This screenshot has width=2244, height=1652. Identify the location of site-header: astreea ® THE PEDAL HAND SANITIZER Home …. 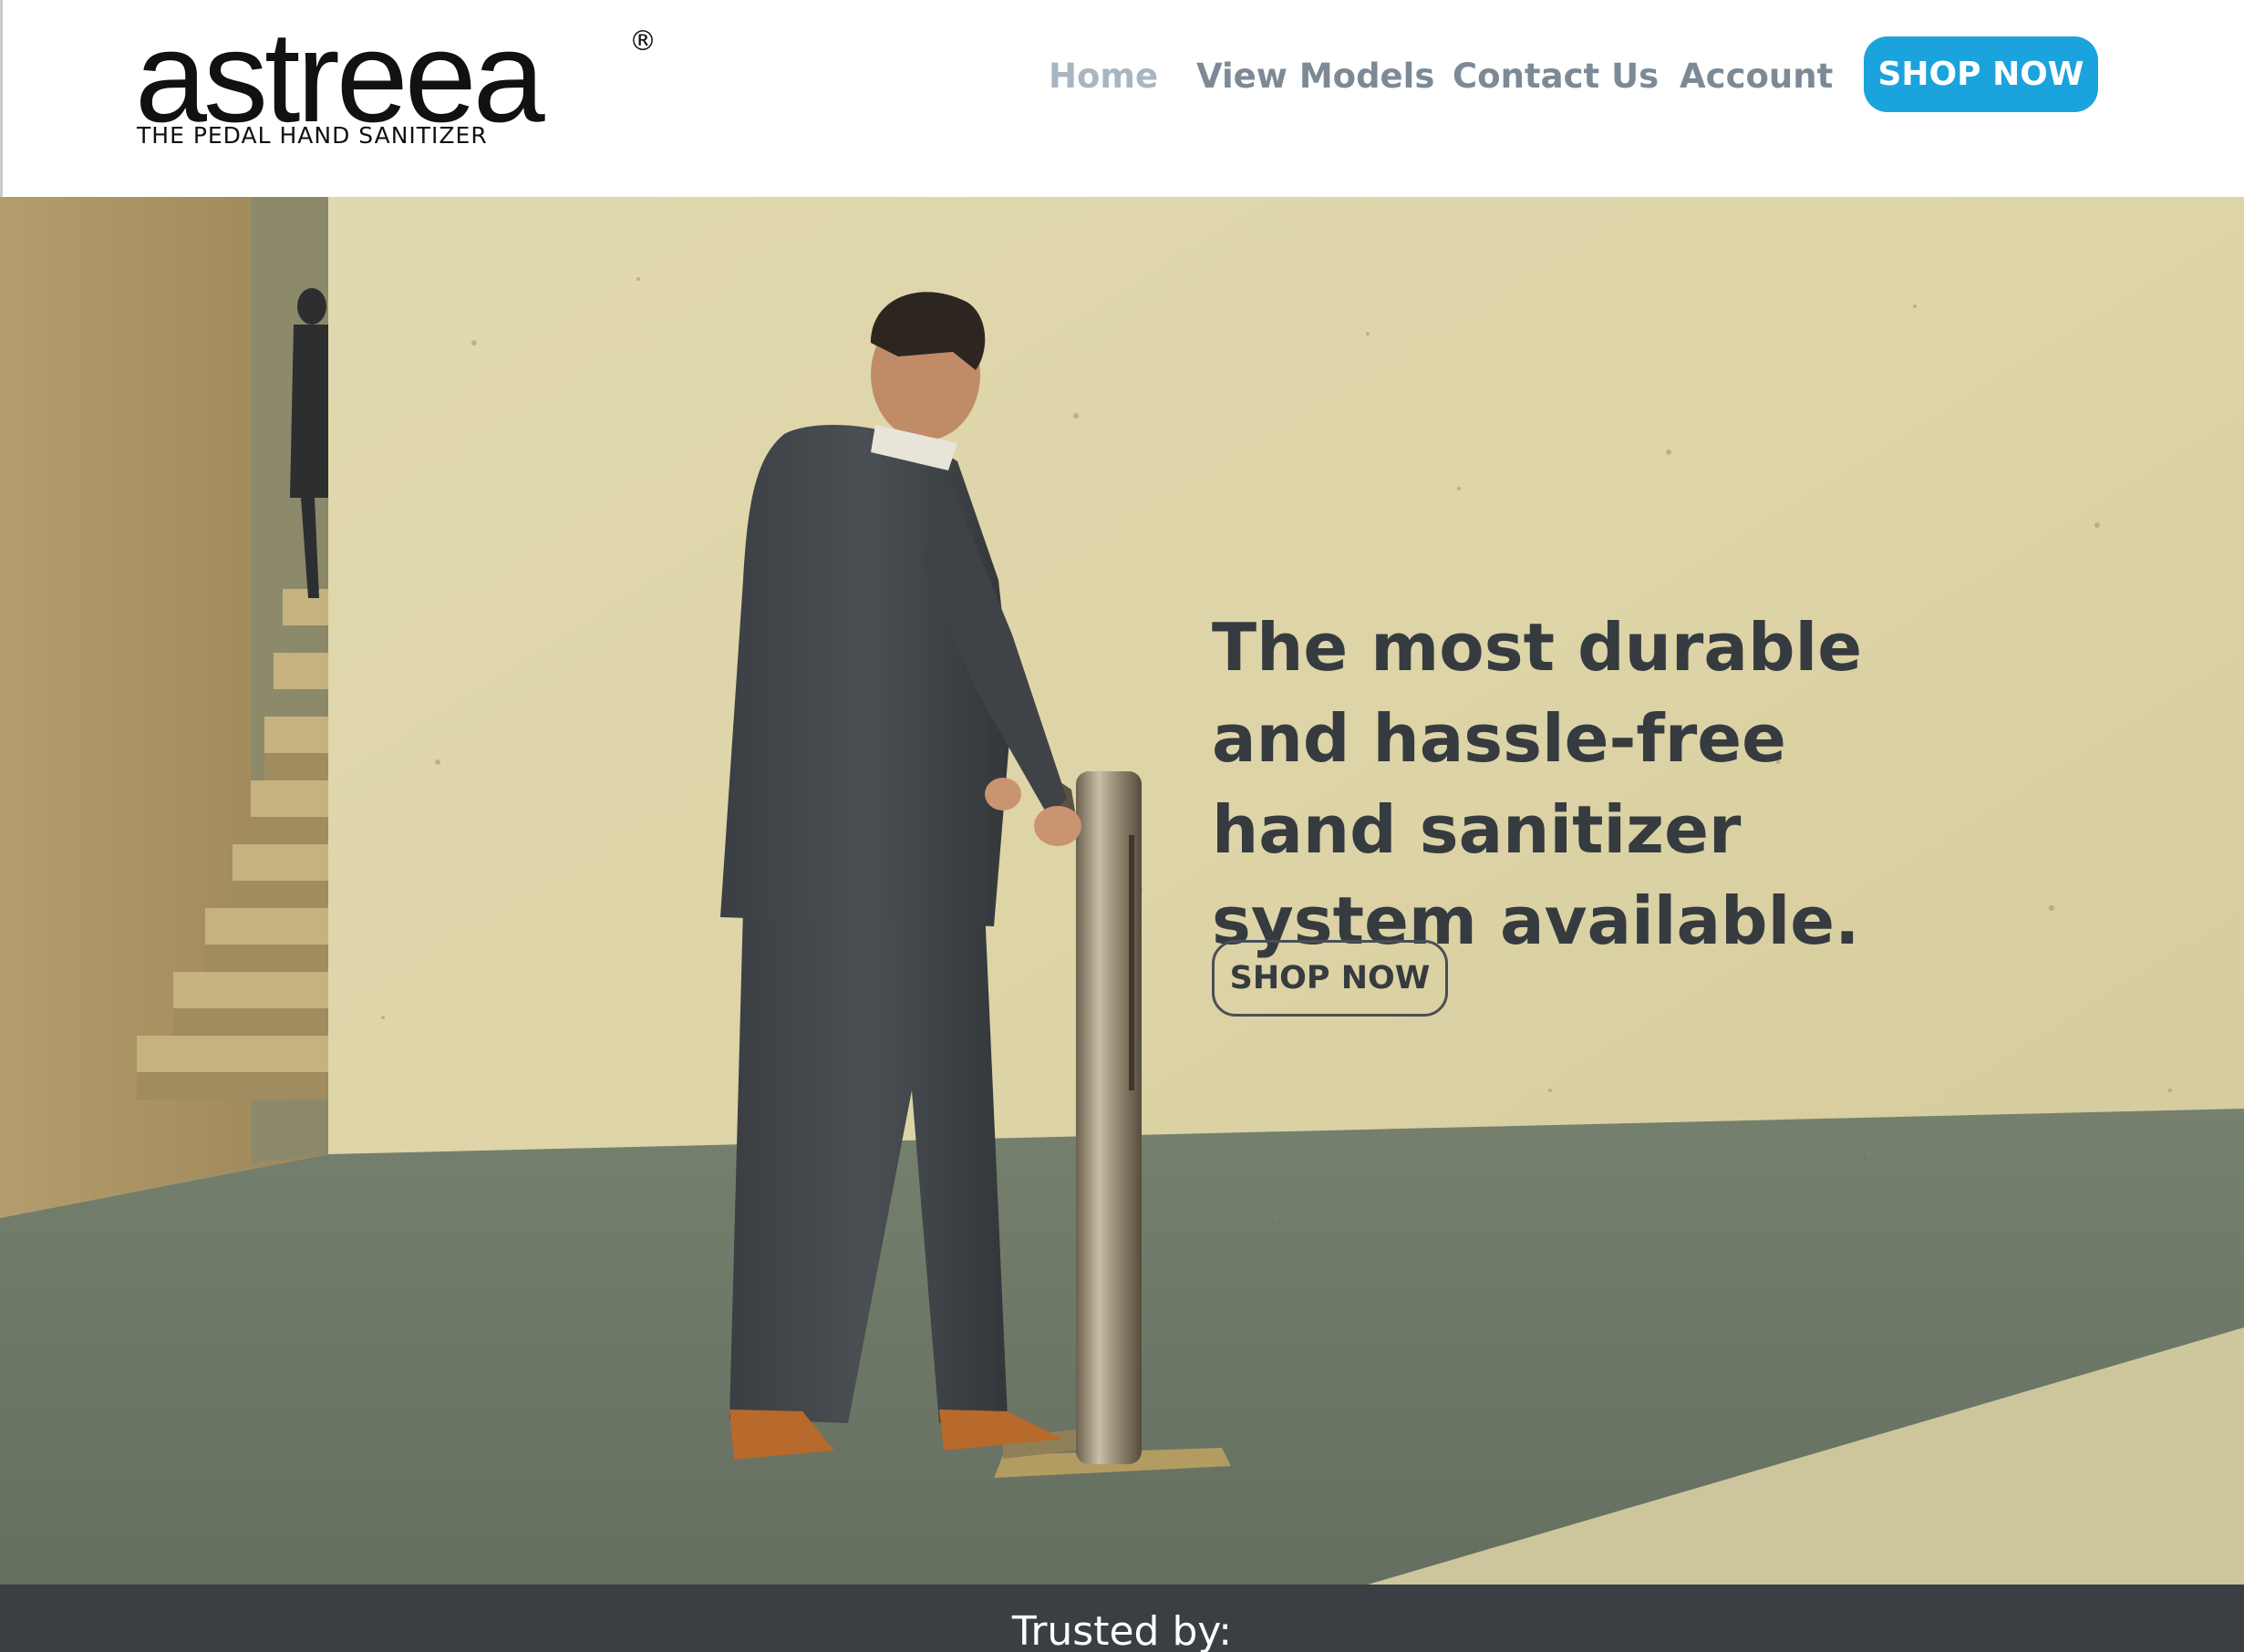
(1122, 98).